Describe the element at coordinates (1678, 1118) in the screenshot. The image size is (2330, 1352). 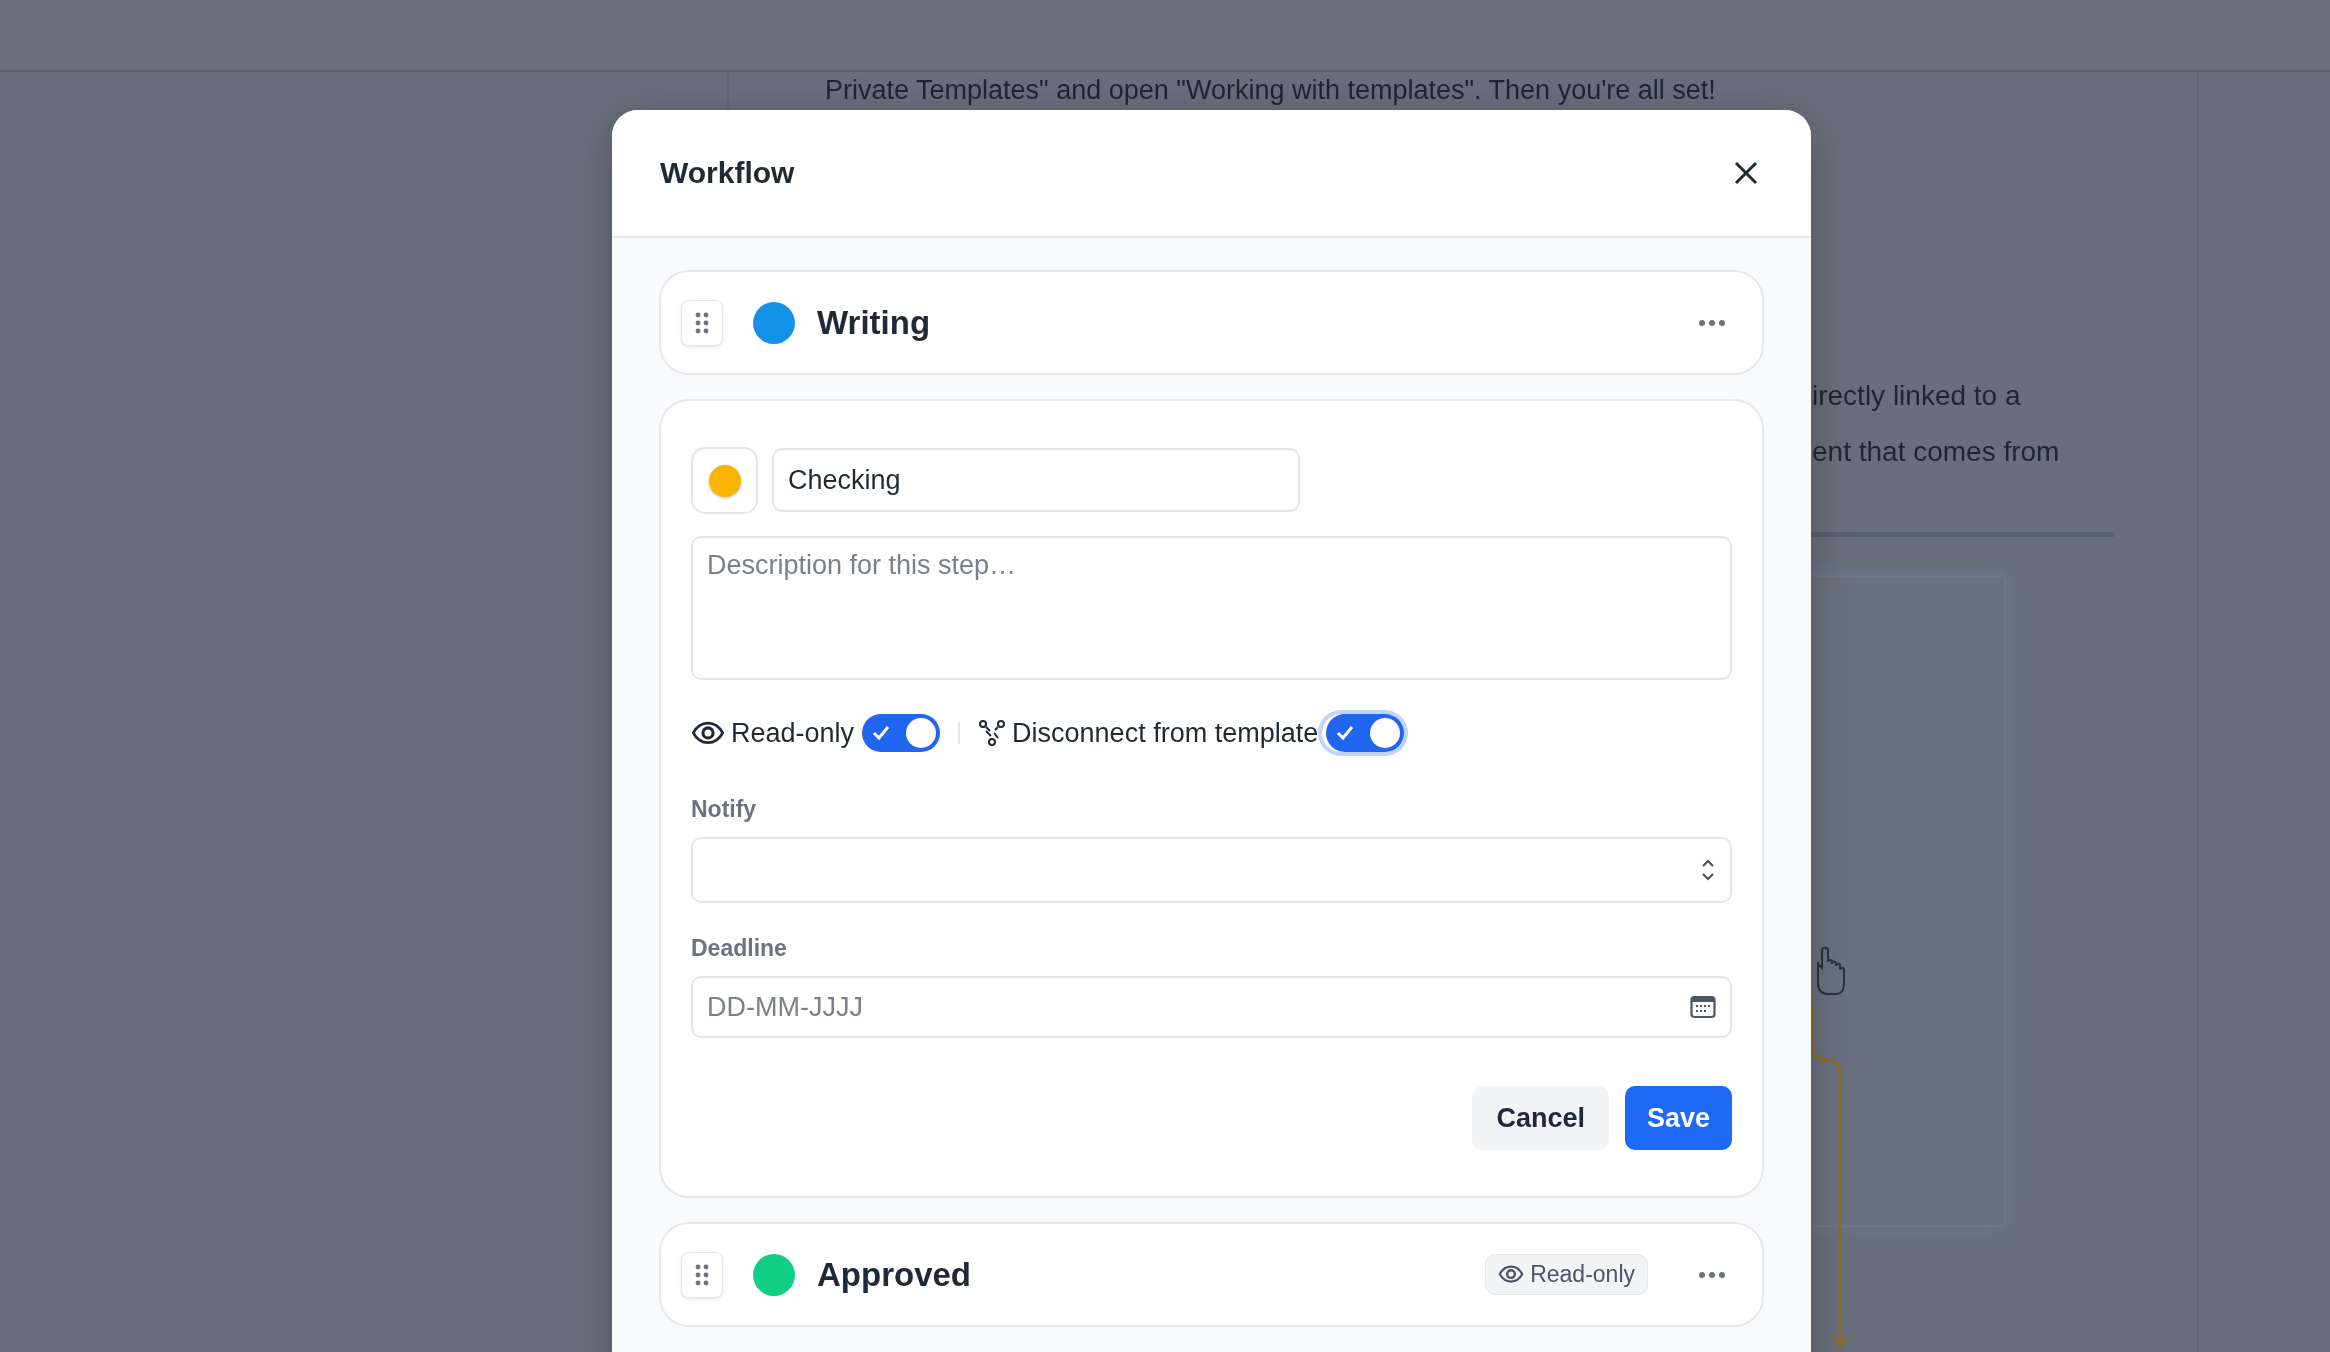
I see `save-button: Save` at that location.